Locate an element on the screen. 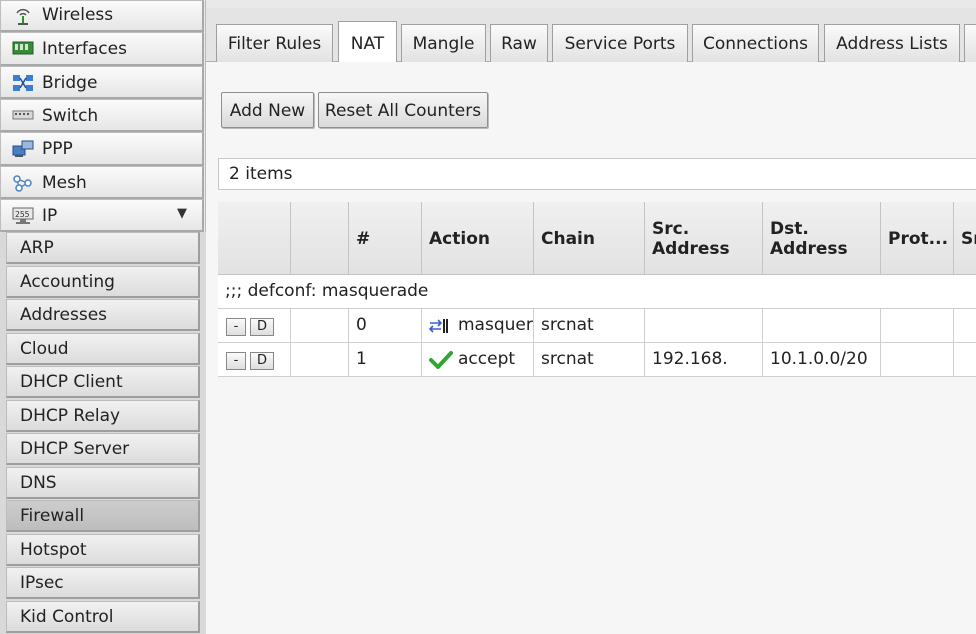 This screenshot has width=976, height=634. sidebar-item-mesh: Mesh is located at coordinates (102, 182).